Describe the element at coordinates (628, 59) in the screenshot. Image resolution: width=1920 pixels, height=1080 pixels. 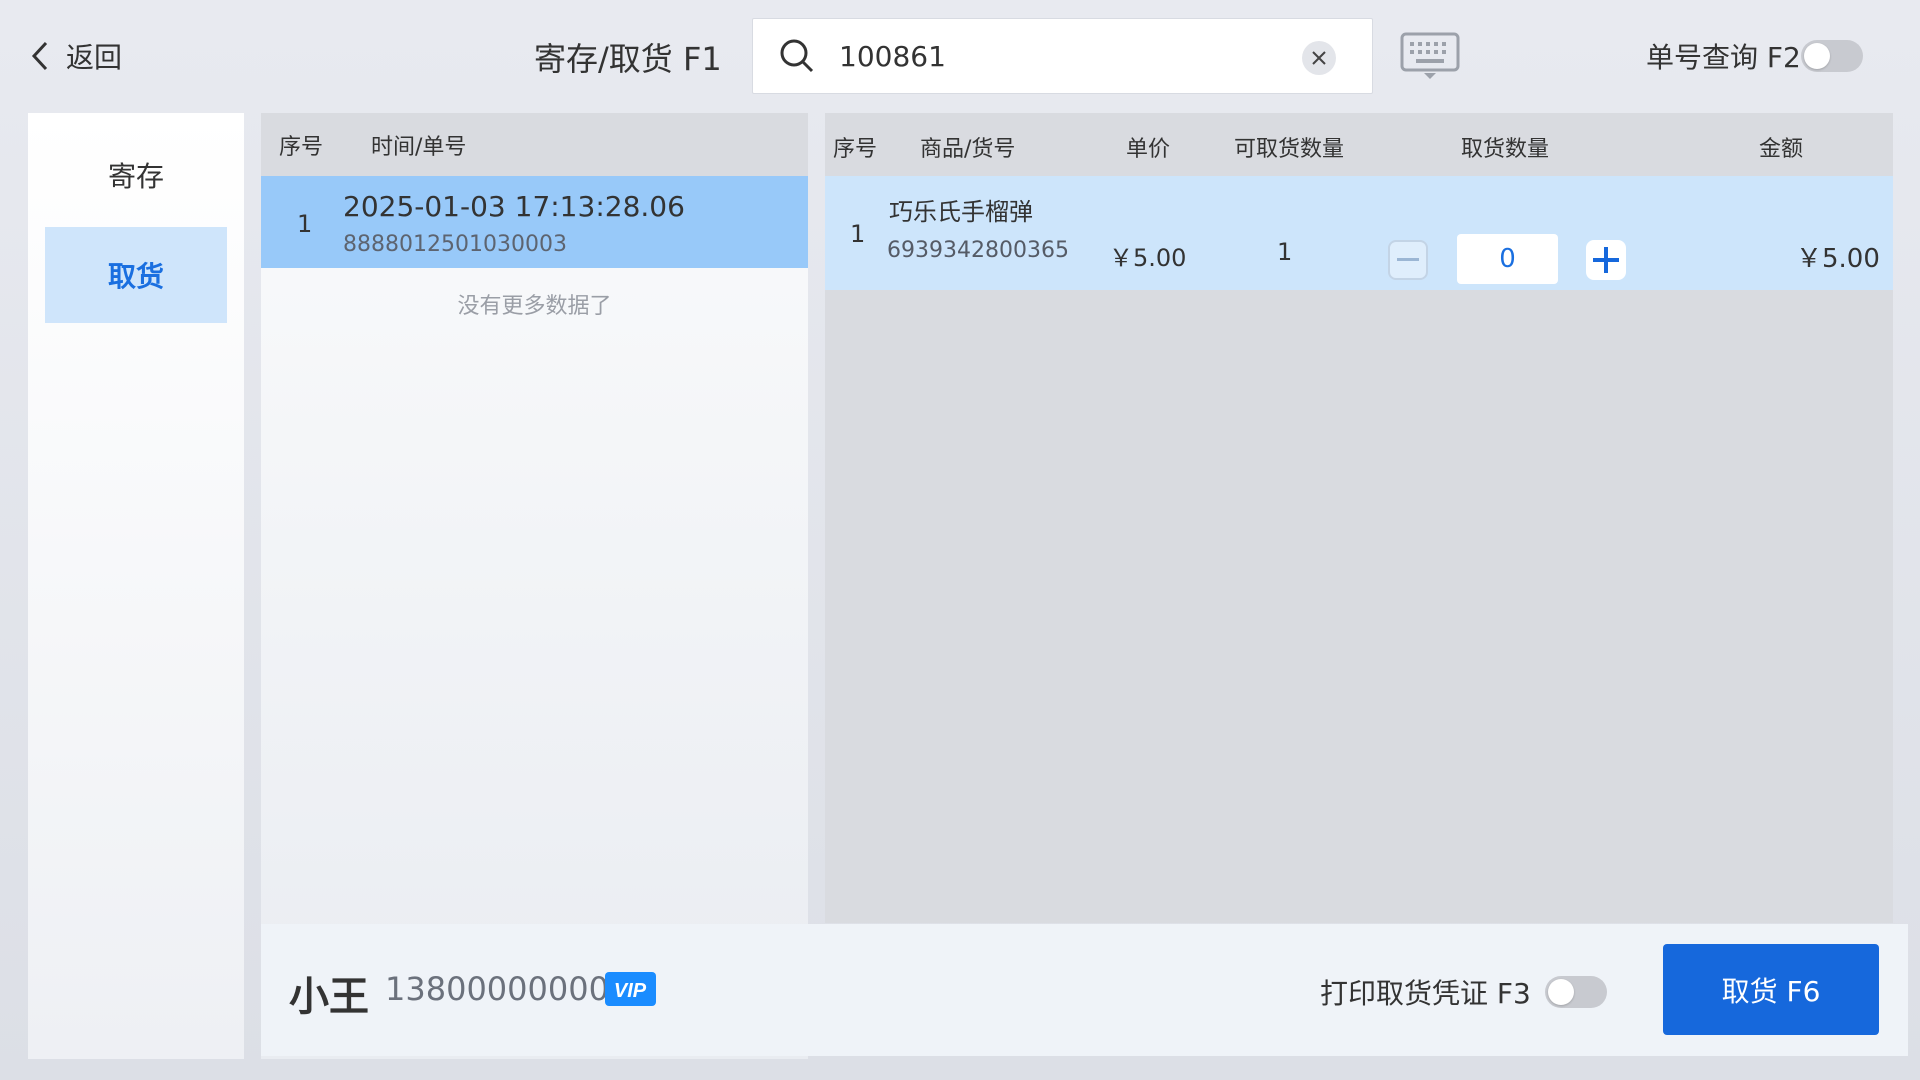
I see `page-title: 寄存/取货 F1` at that location.